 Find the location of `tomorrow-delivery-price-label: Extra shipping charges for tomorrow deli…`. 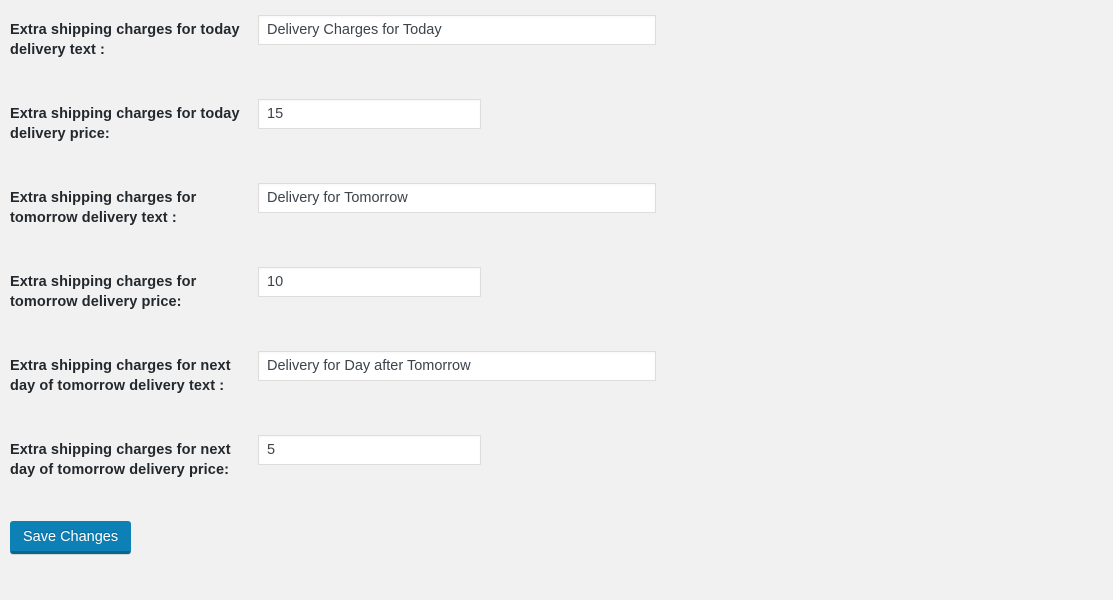

tomorrow-delivery-price-label: Extra shipping charges for tomorrow deli… is located at coordinates (103, 292).